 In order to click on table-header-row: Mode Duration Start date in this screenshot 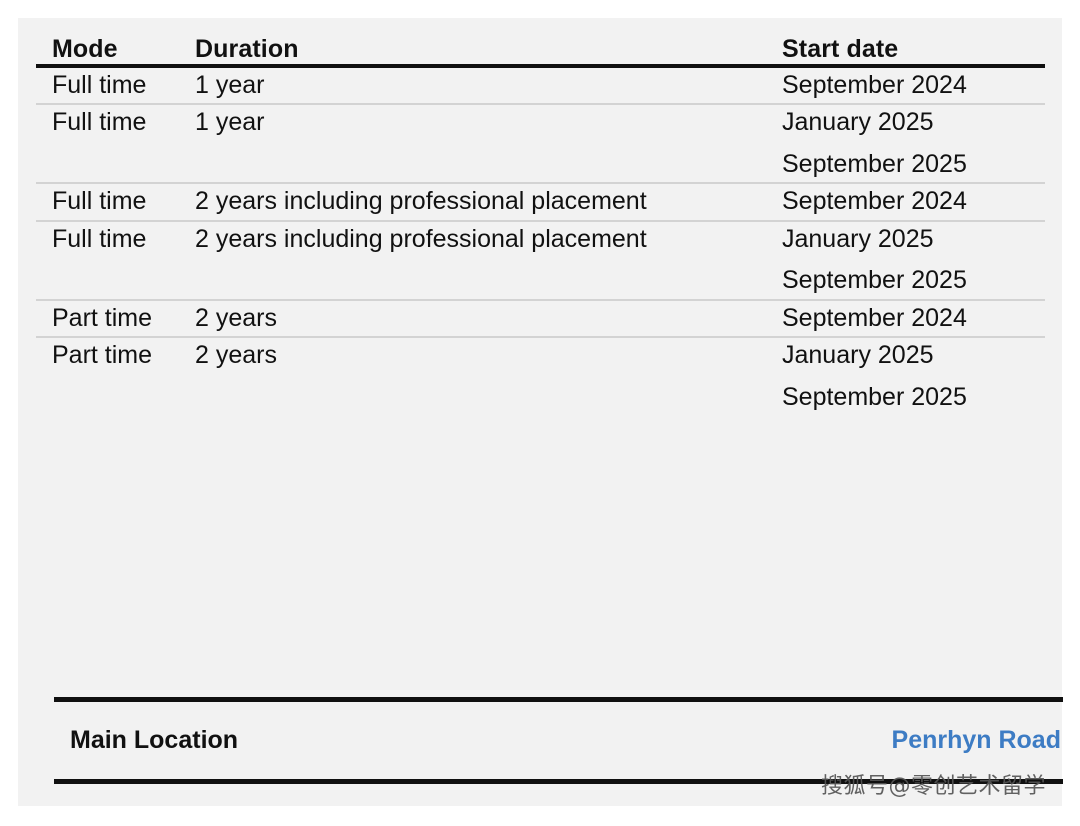, I will do `click(540, 51)`.